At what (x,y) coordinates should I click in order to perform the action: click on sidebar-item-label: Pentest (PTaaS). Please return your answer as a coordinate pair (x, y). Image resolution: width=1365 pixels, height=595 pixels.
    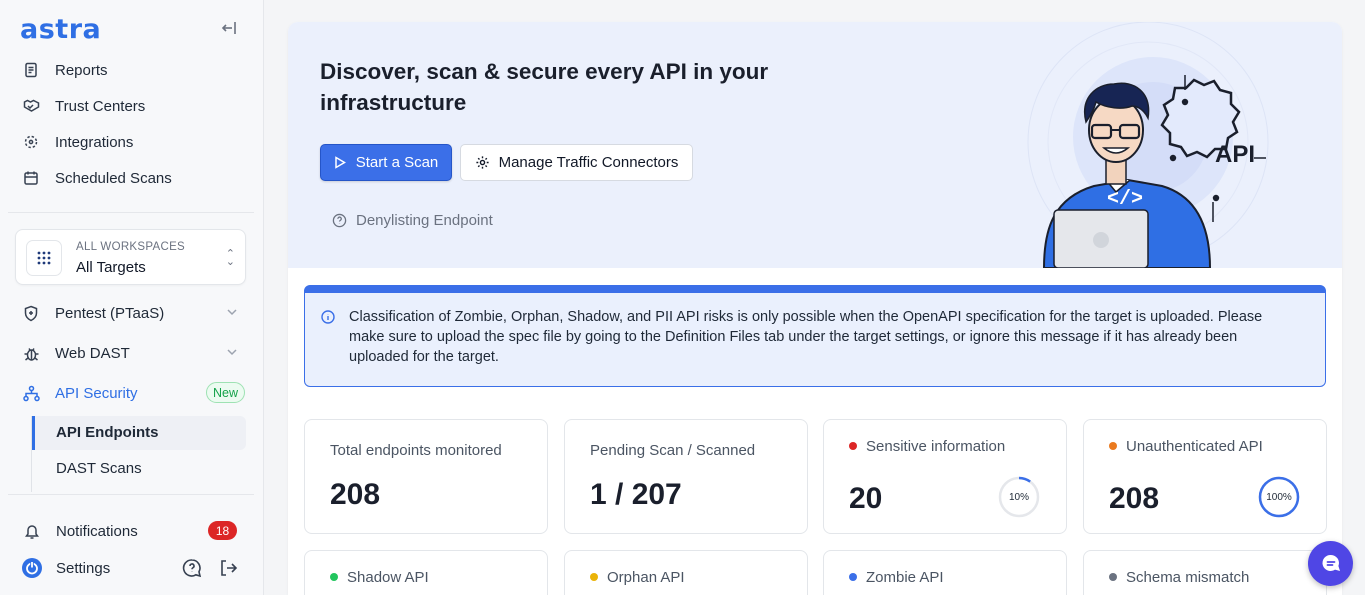
    Looking at the image, I should click on (110, 313).